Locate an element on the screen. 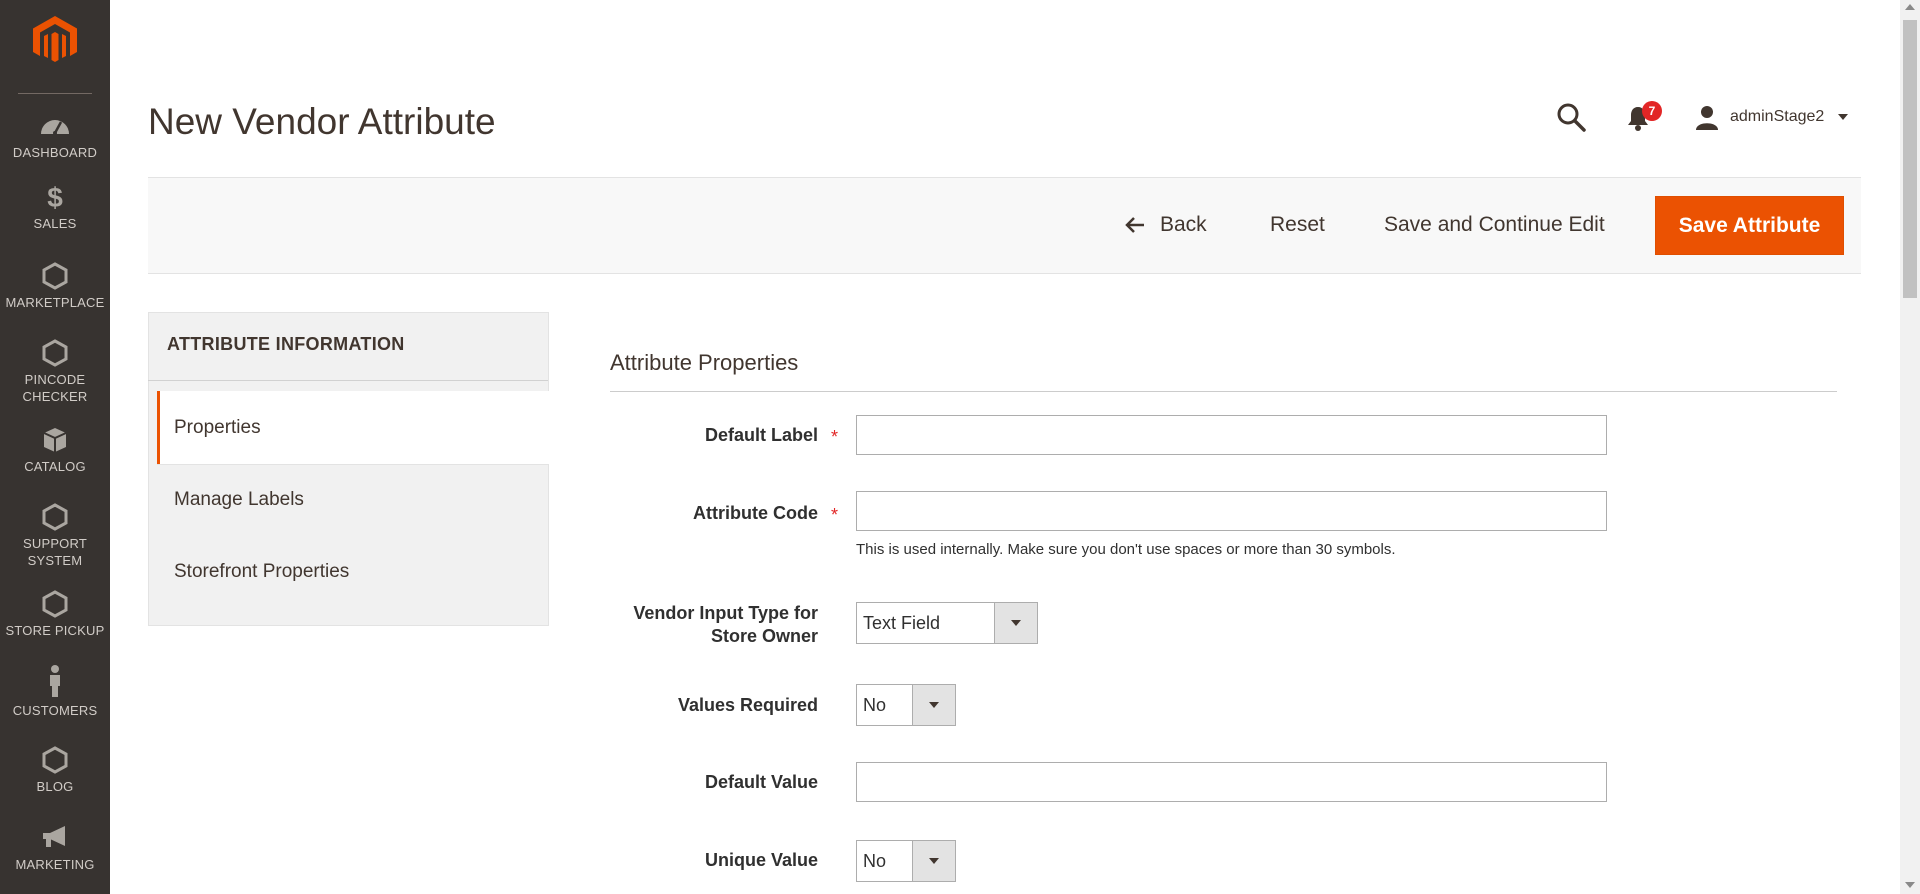 The image size is (1920, 894). sidebar-item-label: DASHBOARD is located at coordinates (55, 152).